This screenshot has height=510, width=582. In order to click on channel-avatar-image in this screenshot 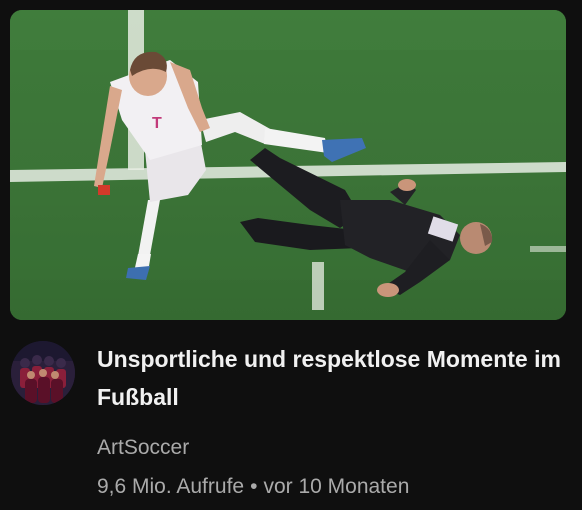, I will do `click(43, 373)`.